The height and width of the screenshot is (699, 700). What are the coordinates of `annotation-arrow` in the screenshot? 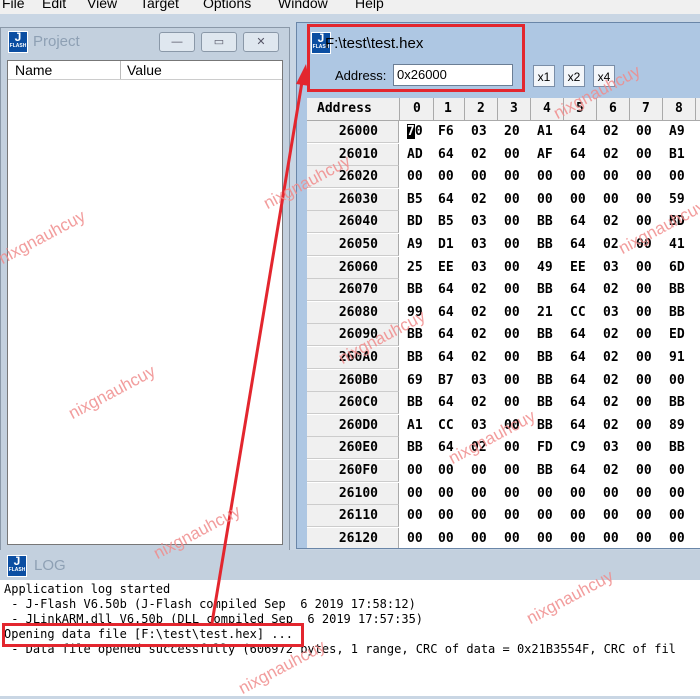 It's located at (260, 344).